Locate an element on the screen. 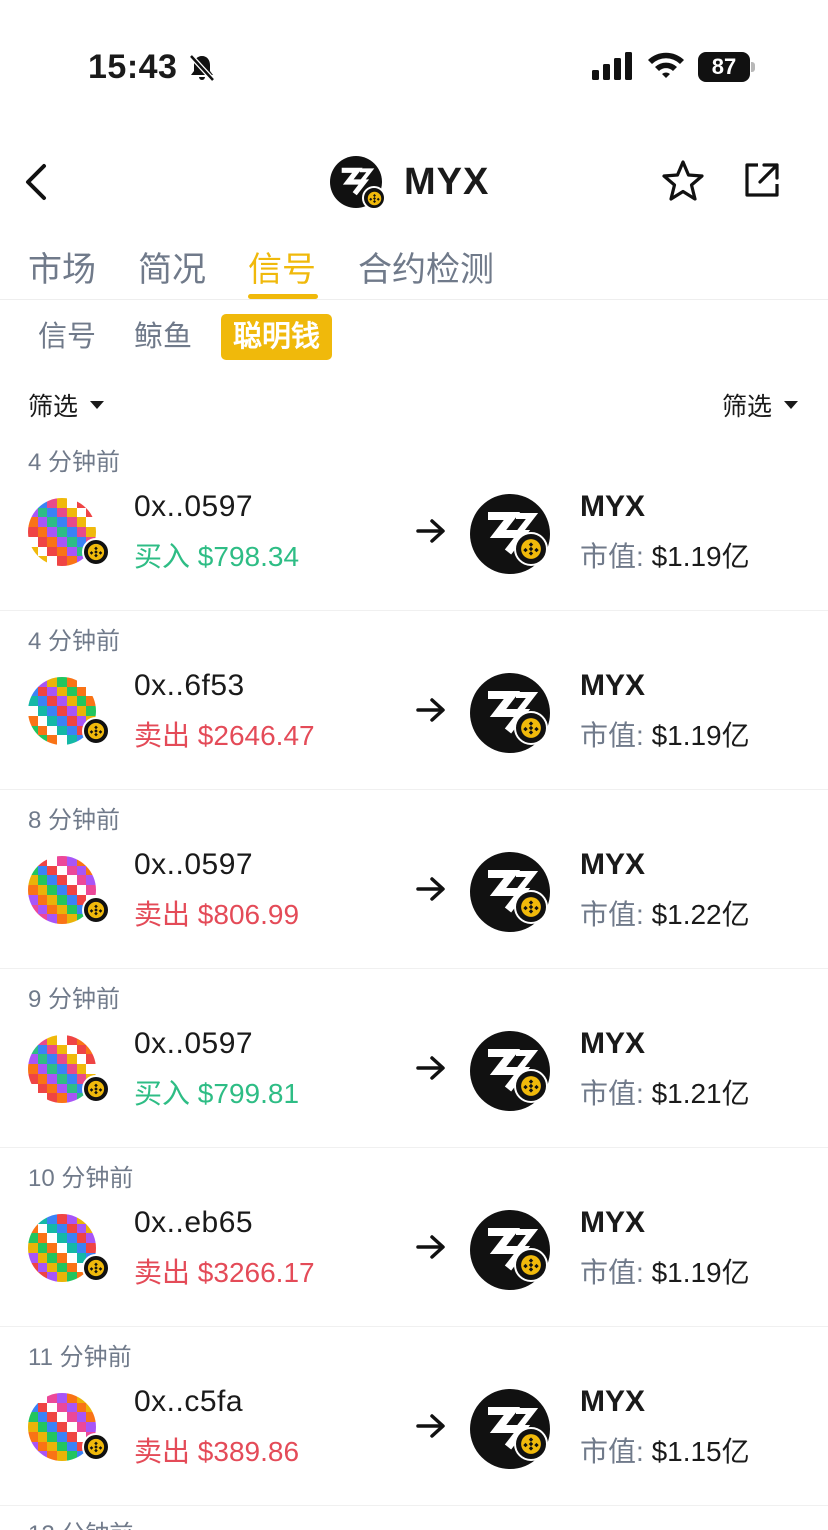 Image resolution: width=828 pixels, height=1530 pixels. battery-icon: 87 is located at coordinates (727, 67).